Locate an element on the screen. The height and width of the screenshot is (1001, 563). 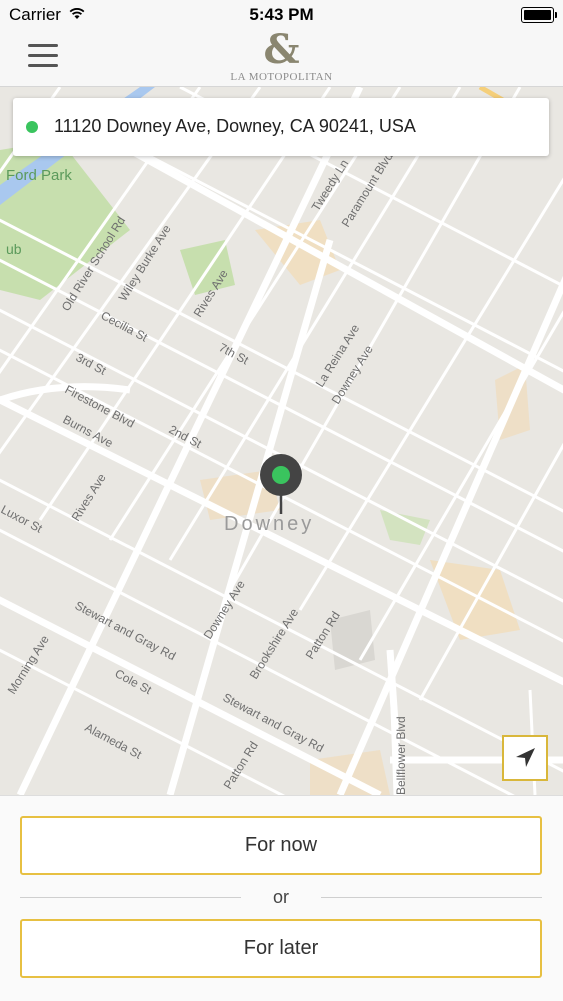
battery-icon is located at coordinates (539, 15).